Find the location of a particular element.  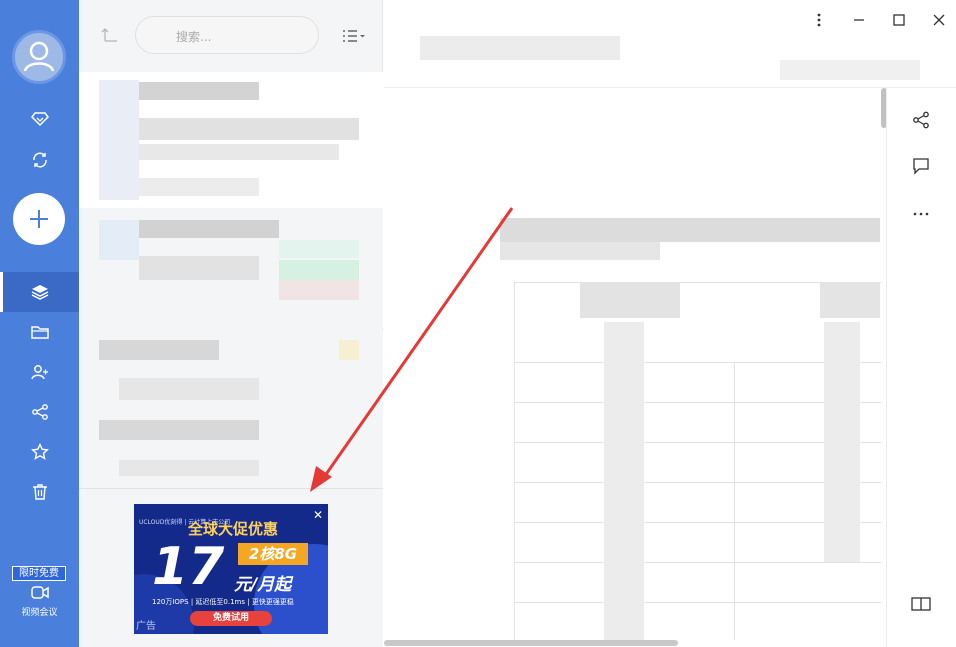

user-avatar-icon is located at coordinates (39, 56).